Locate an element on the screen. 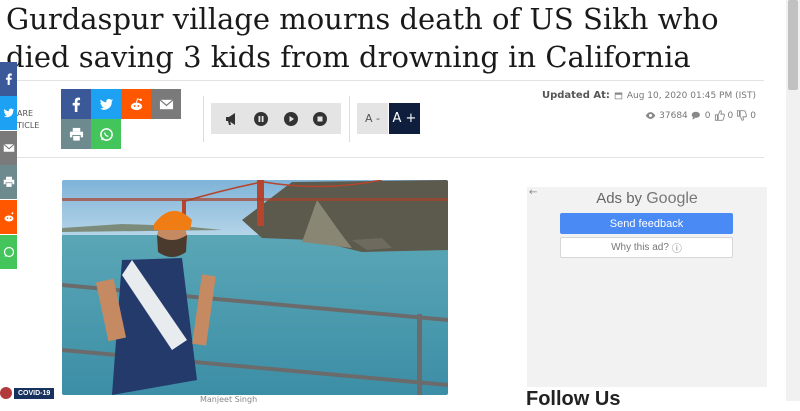  font-decrease-button: A - is located at coordinates (372, 118).